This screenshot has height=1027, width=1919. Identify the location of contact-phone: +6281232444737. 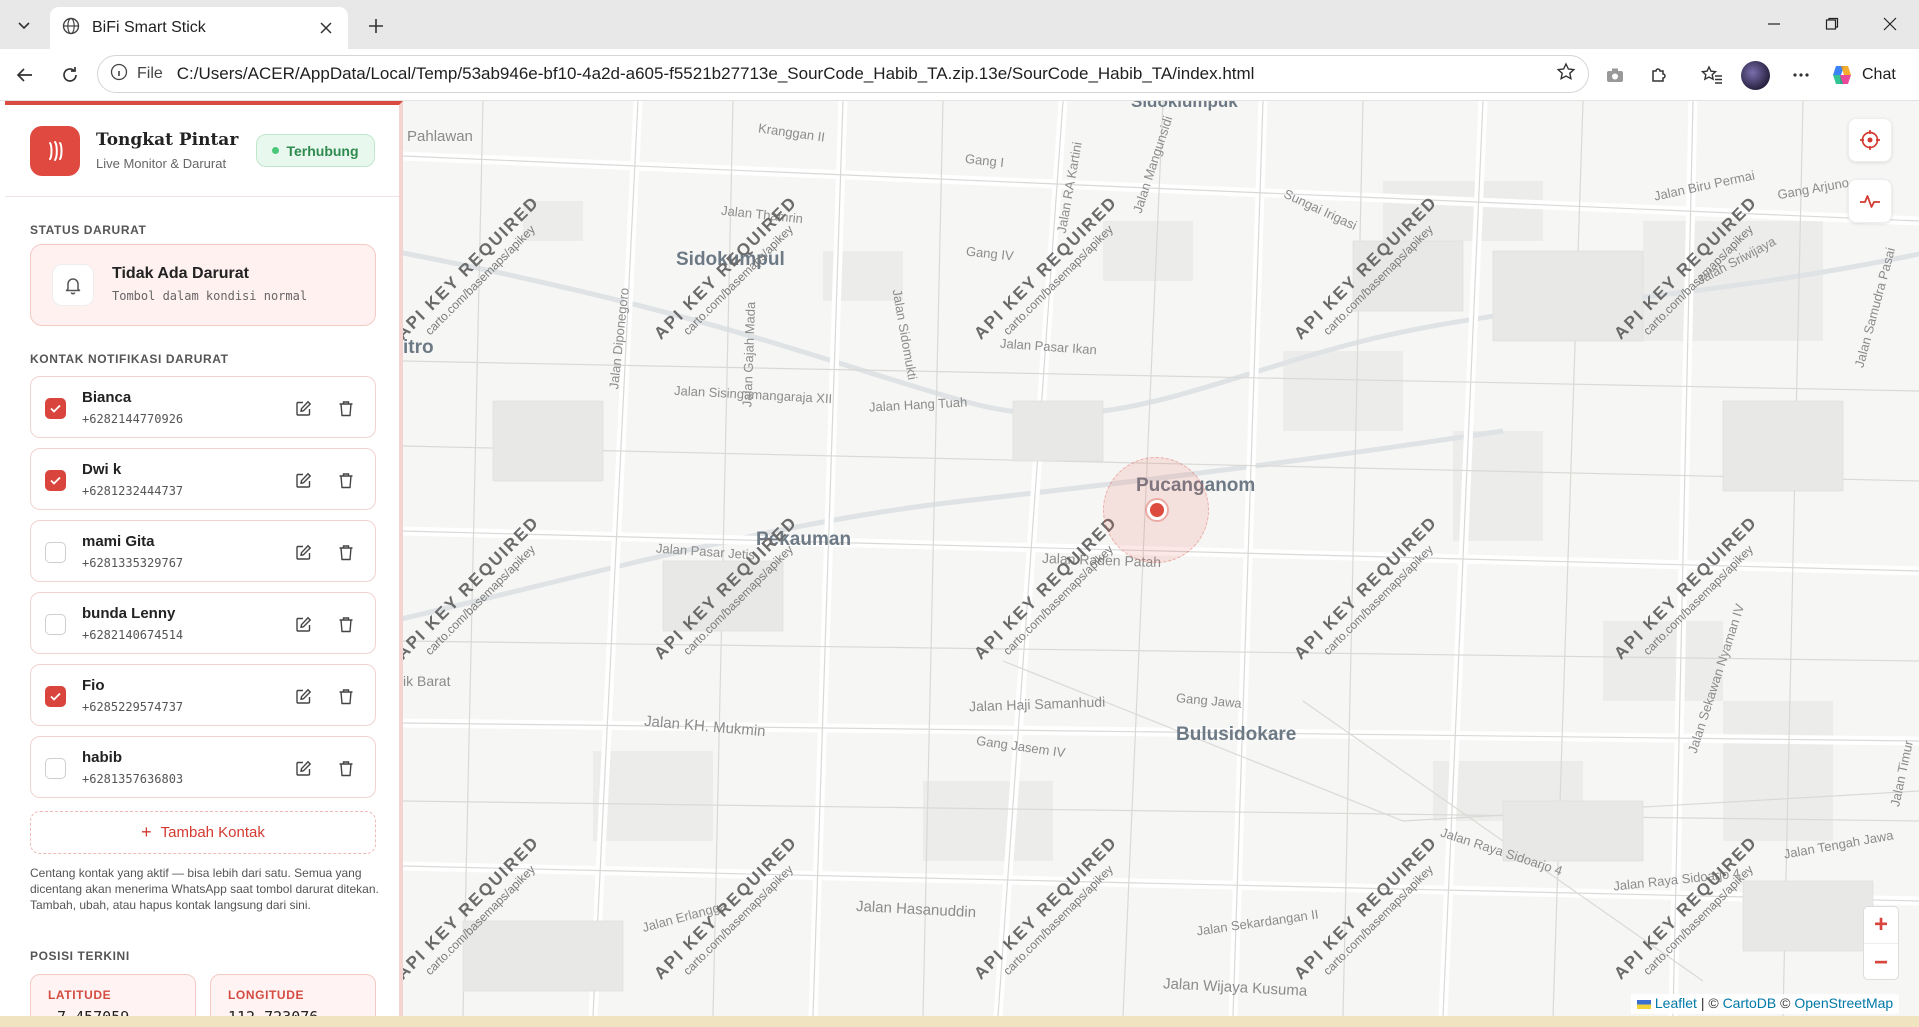
(133, 491).